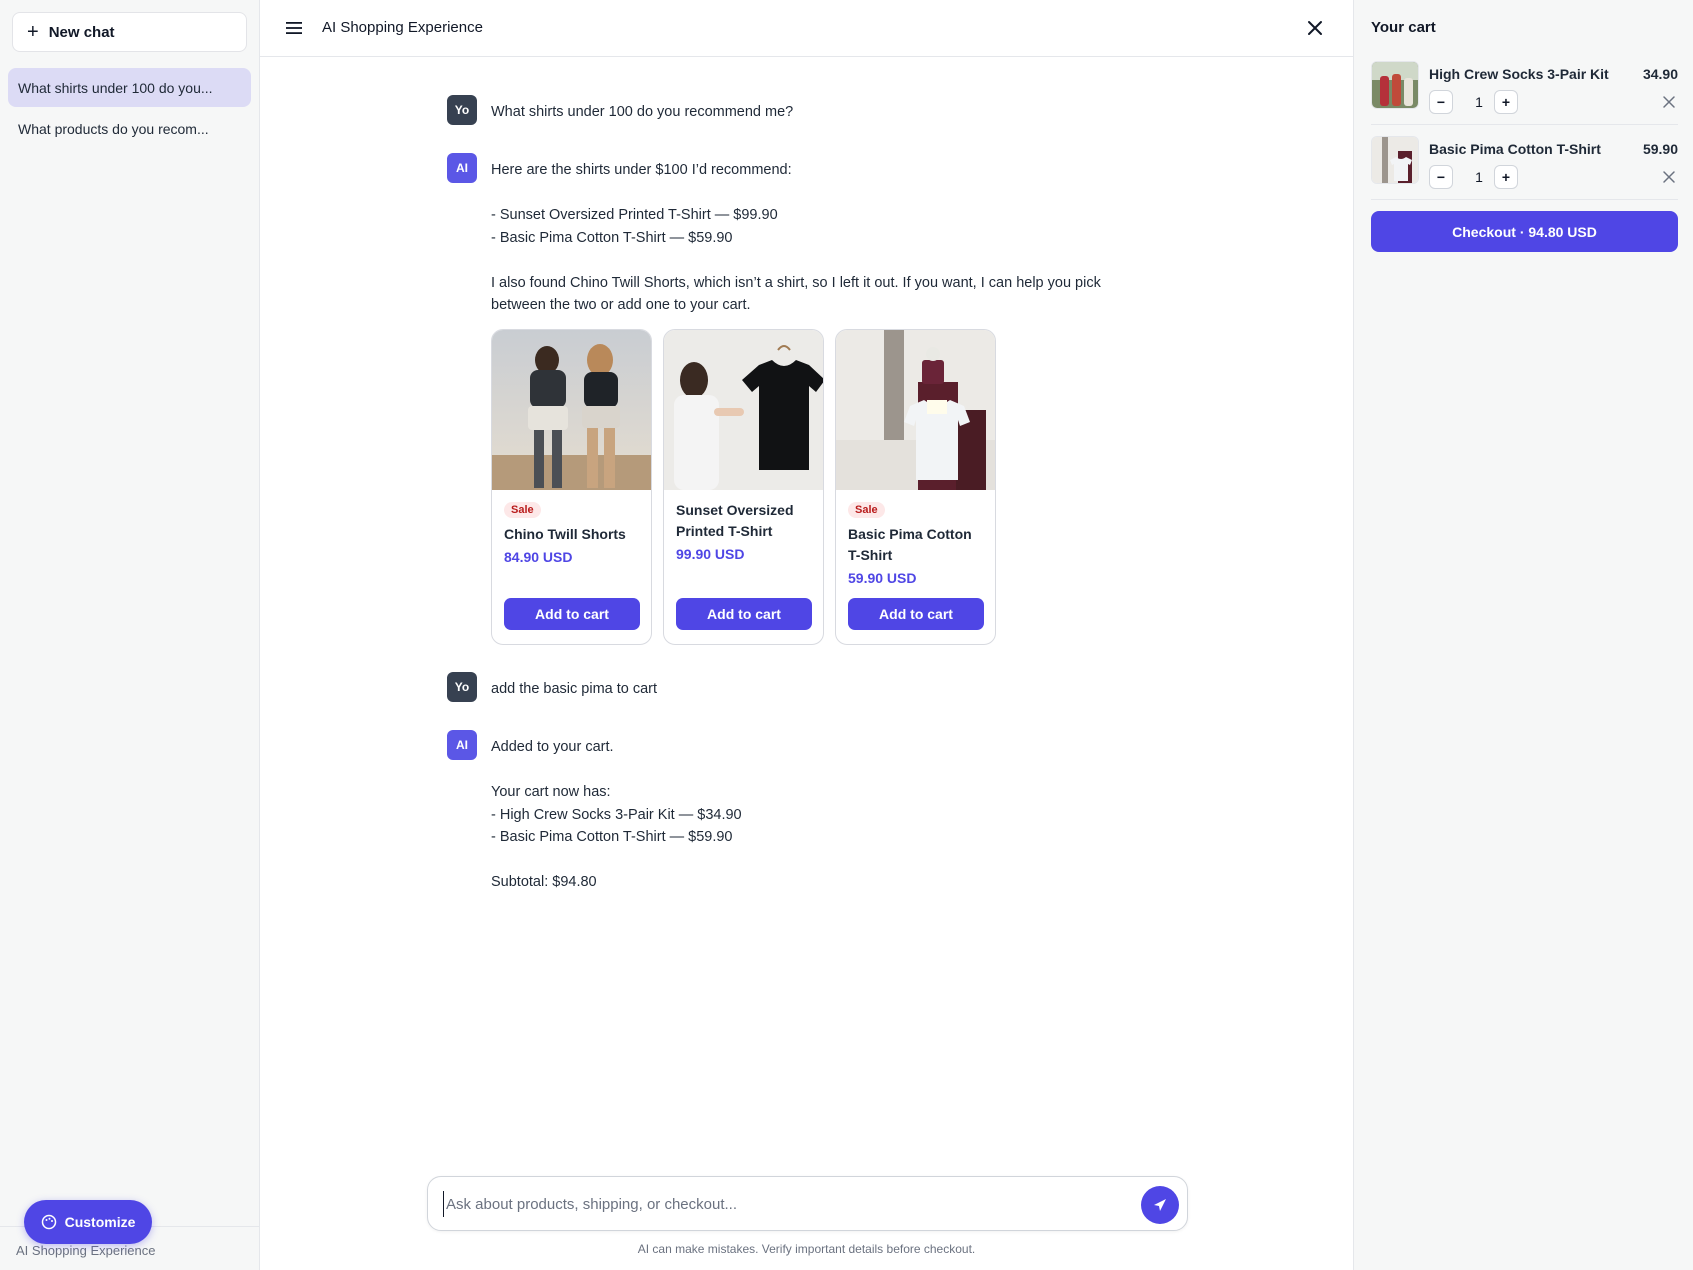 The height and width of the screenshot is (1270, 1693). What do you see at coordinates (552, 747) in the screenshot?
I see `message-line: Added to your cart.` at bounding box center [552, 747].